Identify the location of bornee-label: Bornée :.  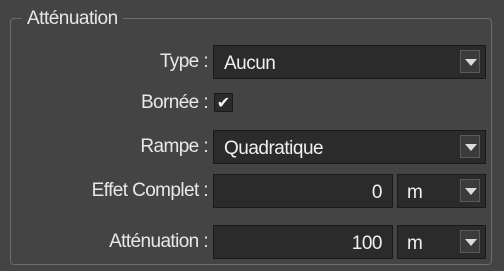
(174, 102).